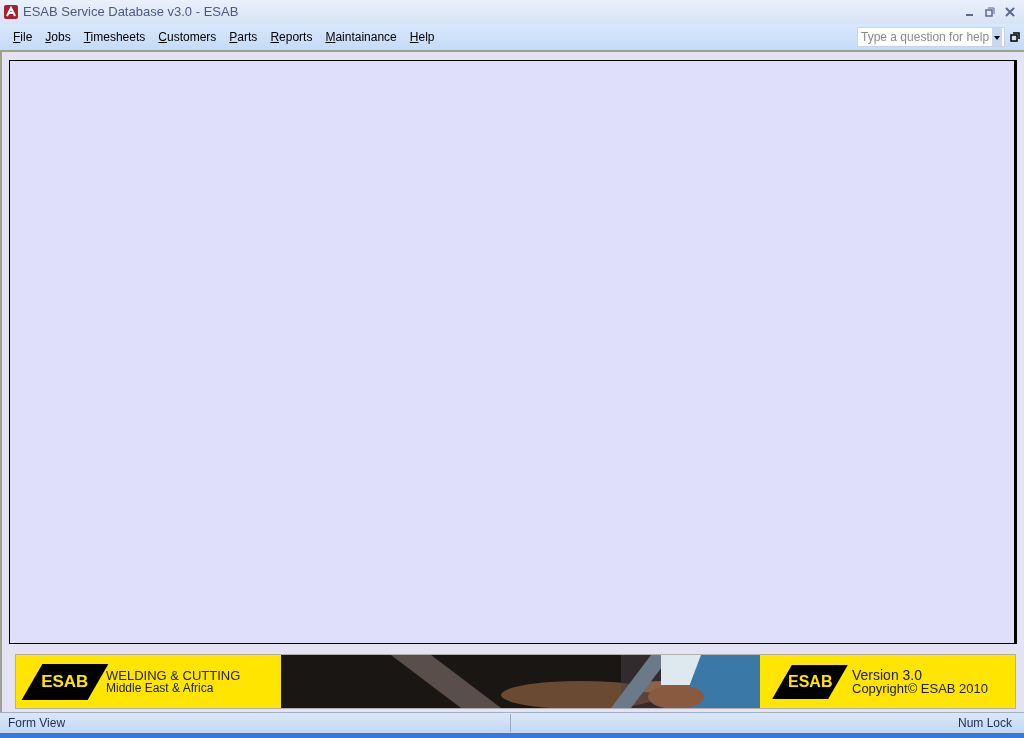 The image size is (1024, 738). What do you see at coordinates (985, 723) in the screenshot?
I see `status-indicator: Num Lock` at bounding box center [985, 723].